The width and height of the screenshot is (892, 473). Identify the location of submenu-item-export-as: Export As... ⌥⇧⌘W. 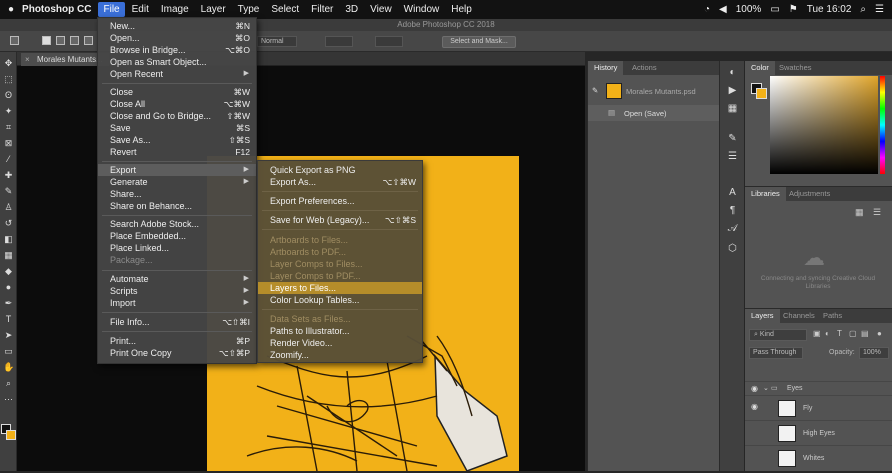
(340, 182).